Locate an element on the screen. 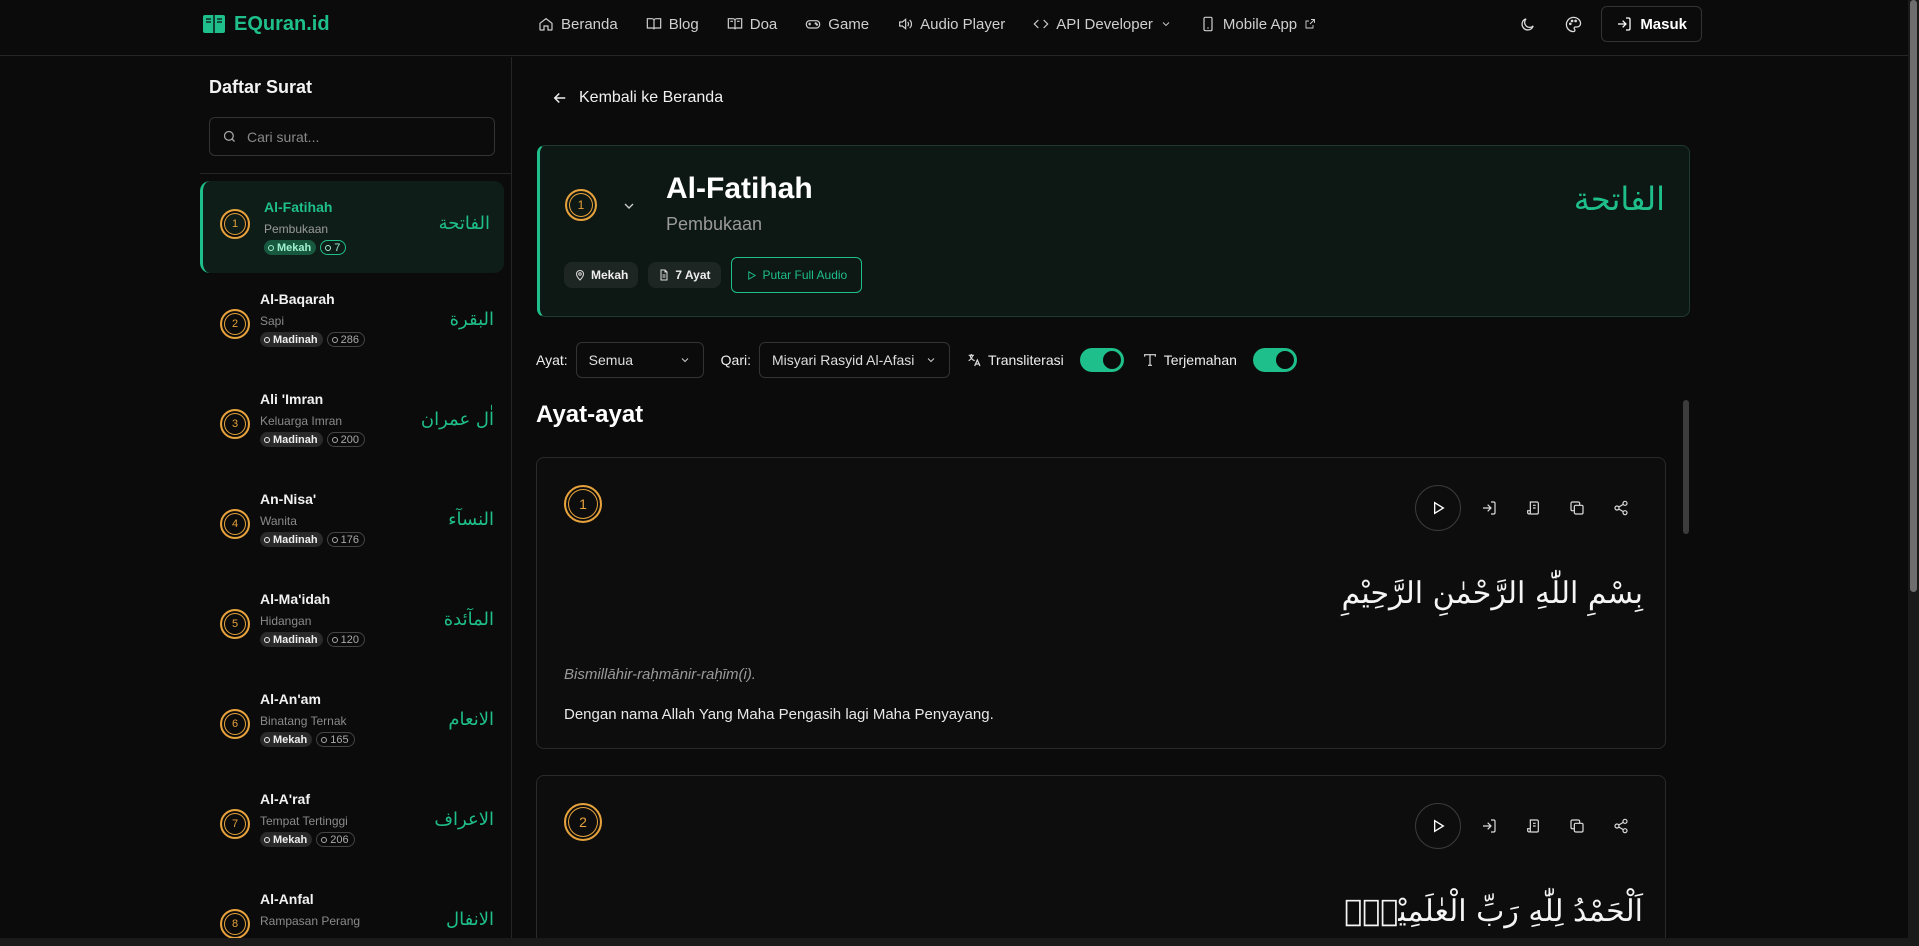 The width and height of the screenshot is (1919, 946). palette-button is located at coordinates (1573, 24).